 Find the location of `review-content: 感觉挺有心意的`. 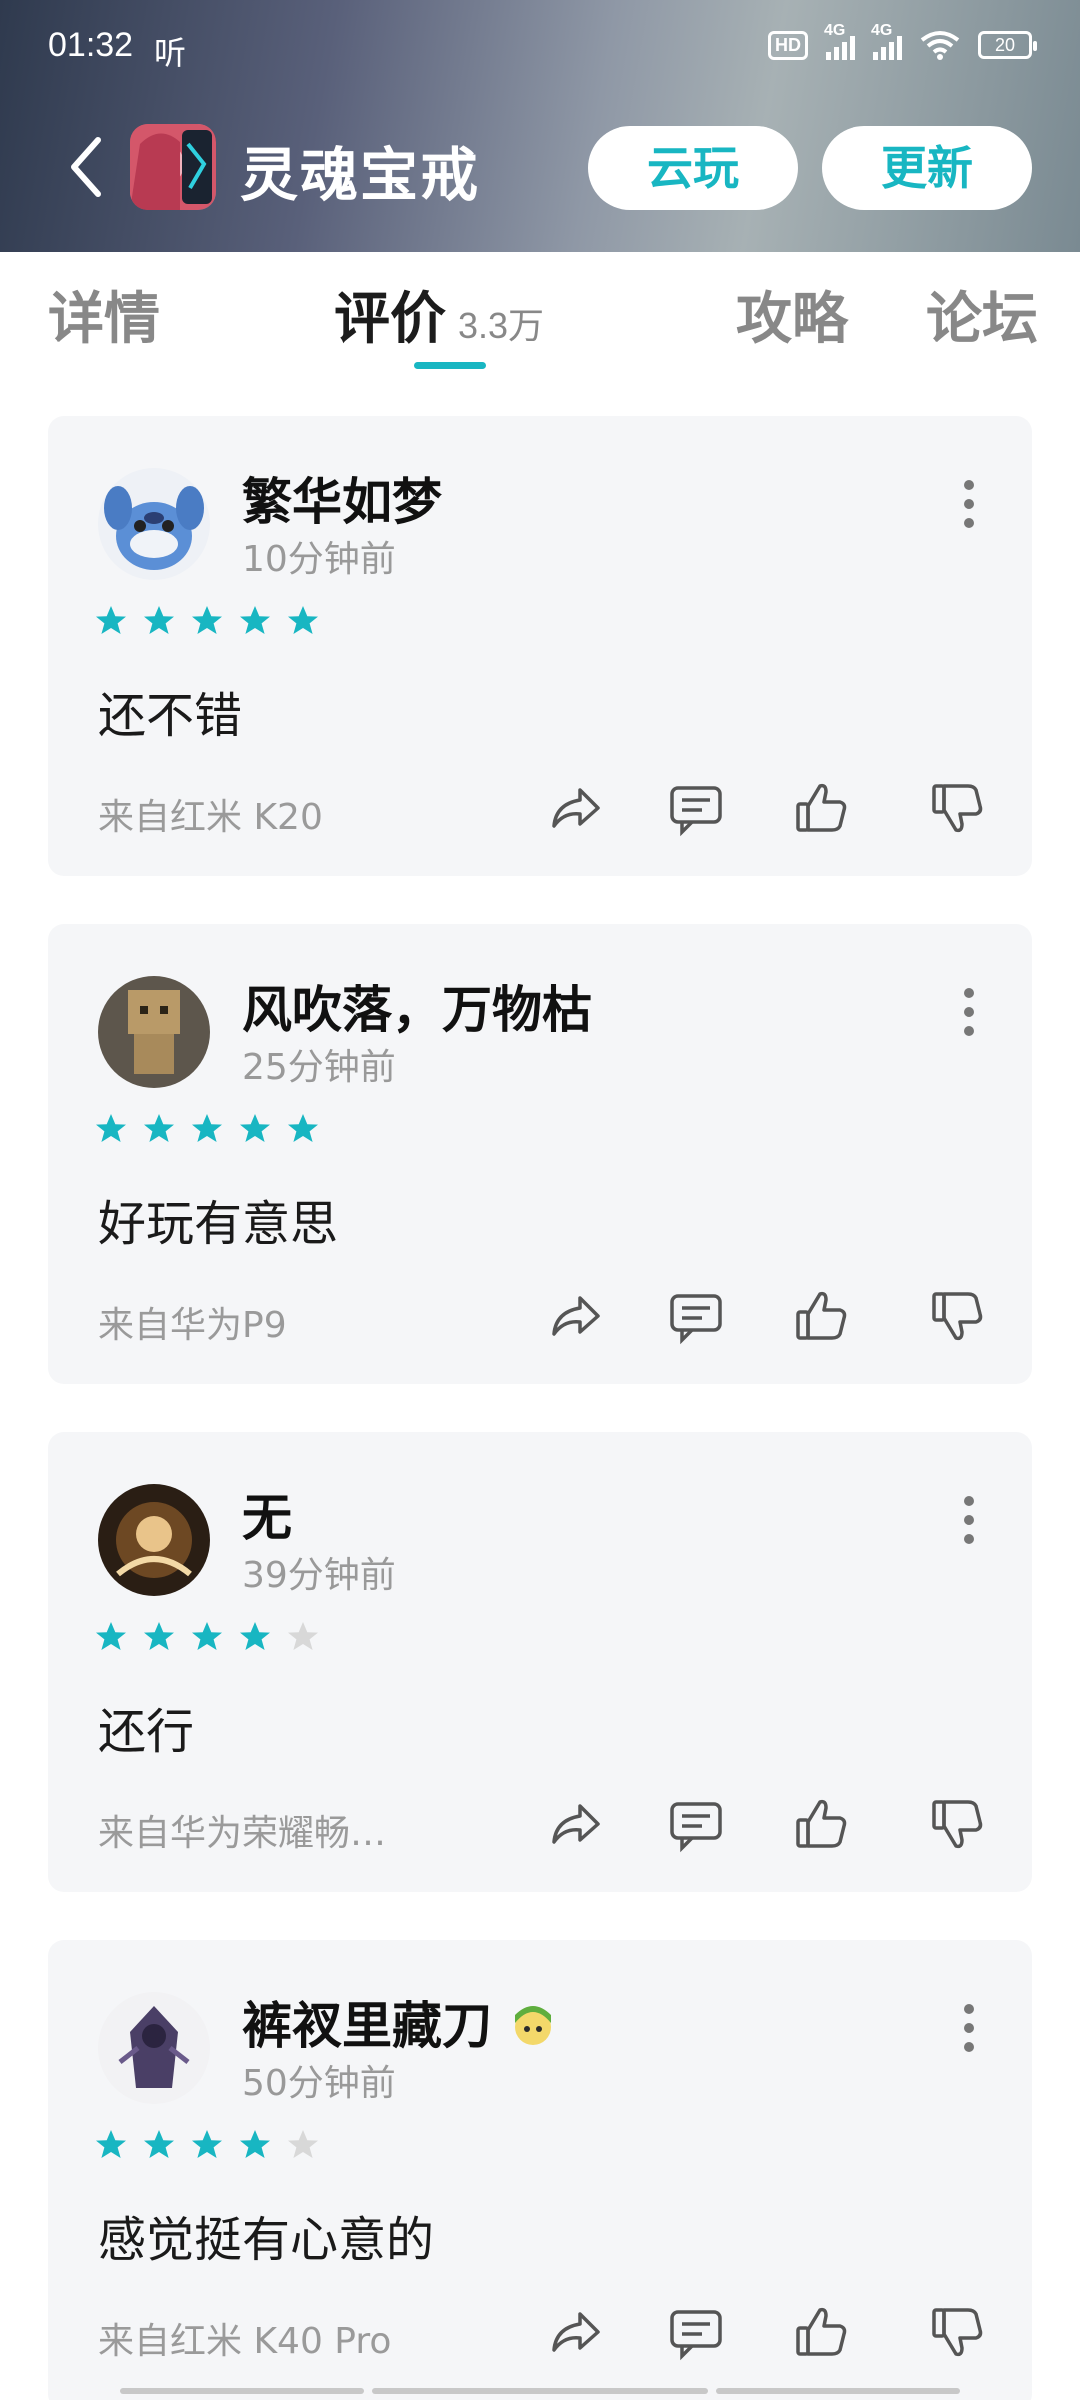

review-content: 感觉挺有心意的 is located at coordinates (266, 2235).